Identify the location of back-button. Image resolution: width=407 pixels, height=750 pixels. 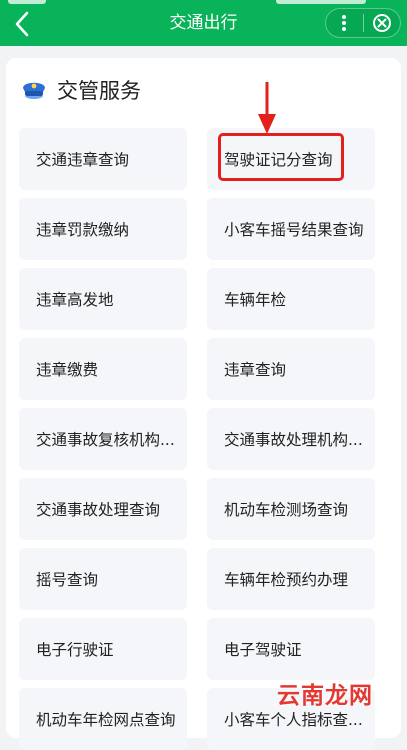
(22, 24).